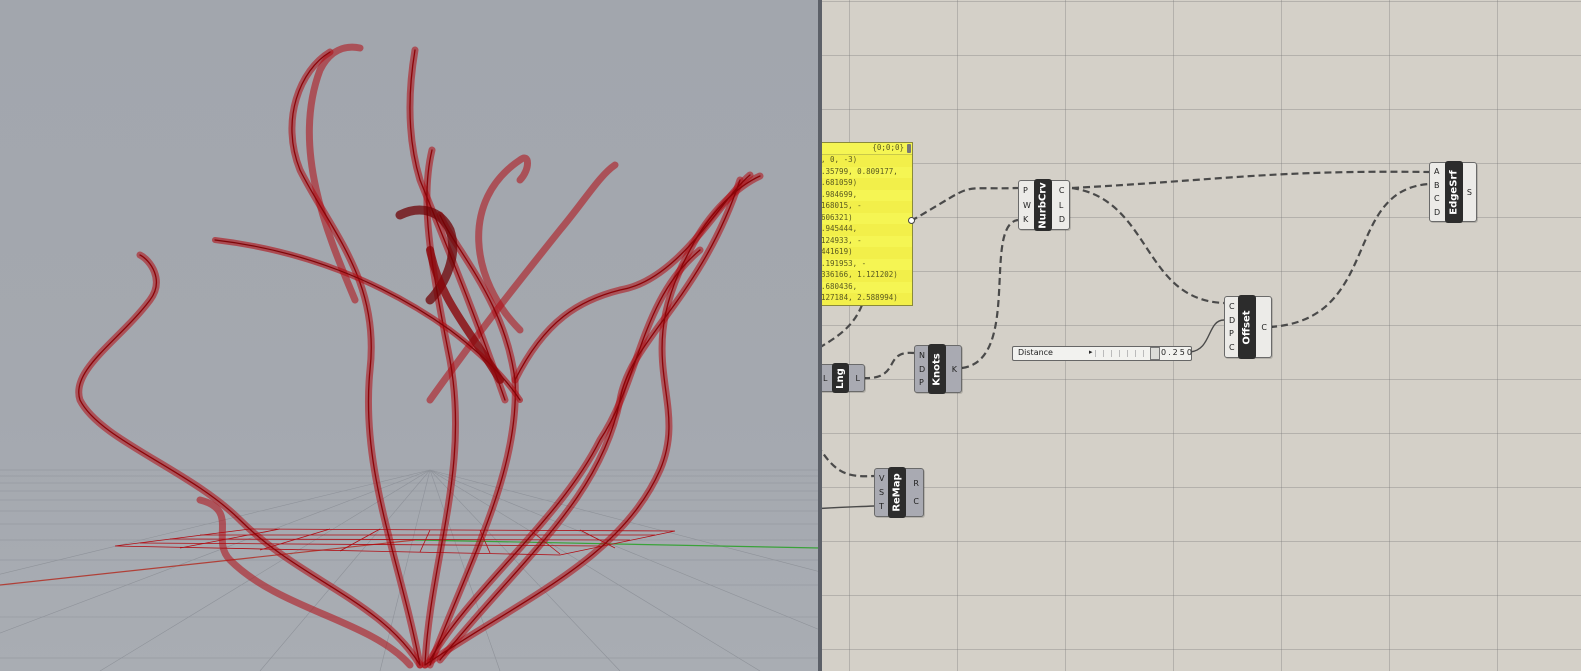  I want to click on nurbcrv-outputs: CLD, so click(1062, 205).